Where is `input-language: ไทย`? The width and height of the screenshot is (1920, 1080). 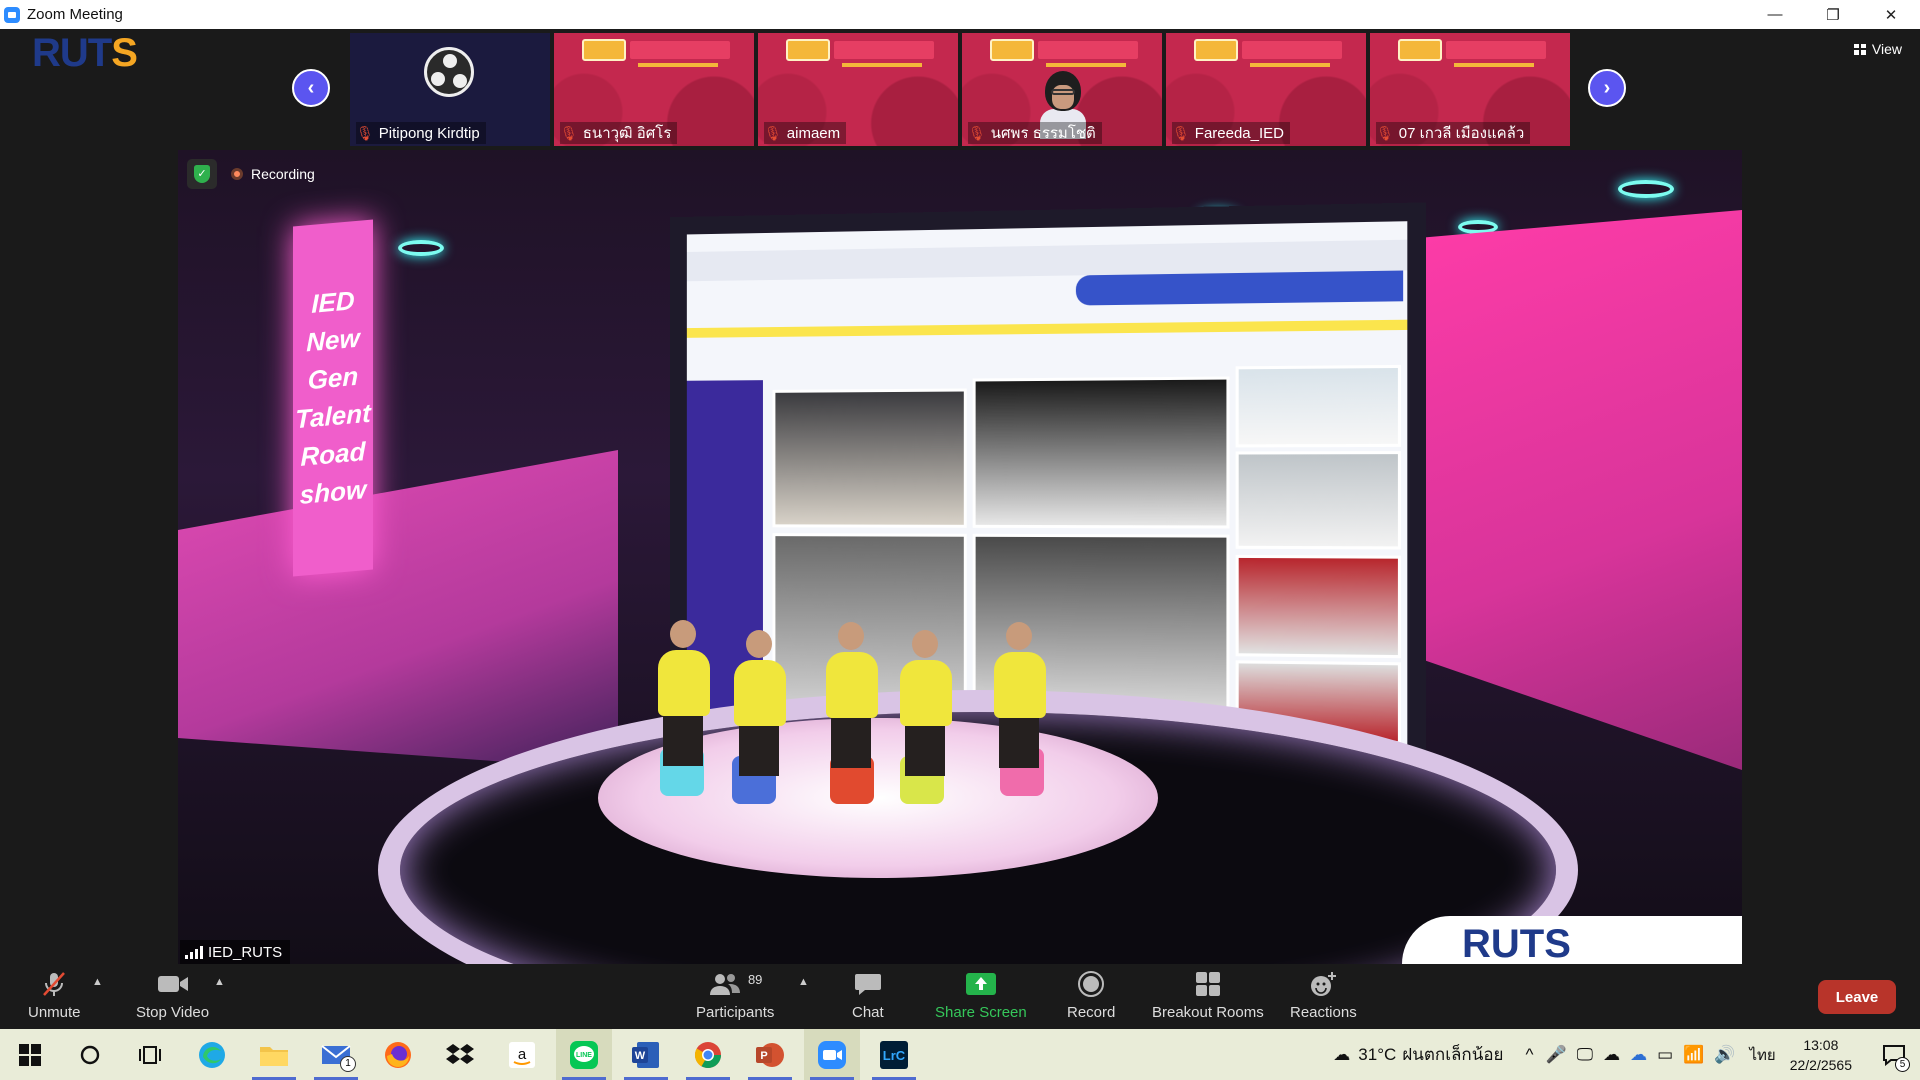
input-language: ไทย is located at coordinates (1762, 1055).